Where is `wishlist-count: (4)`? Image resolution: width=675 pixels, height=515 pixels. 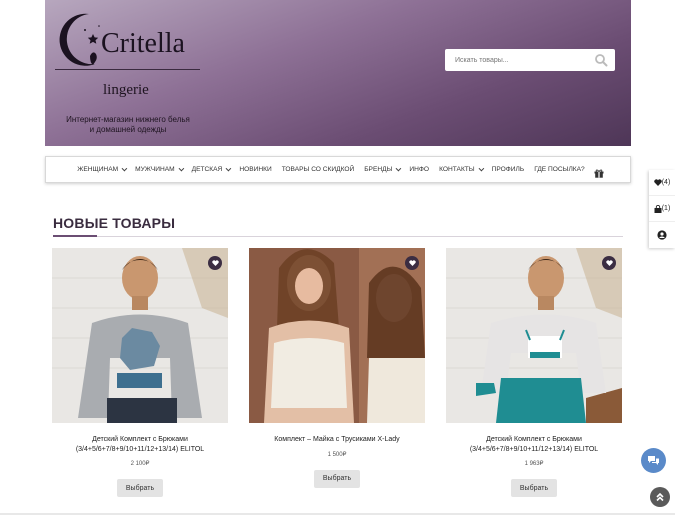
wishlist-count: (4) is located at coordinates (666, 182).